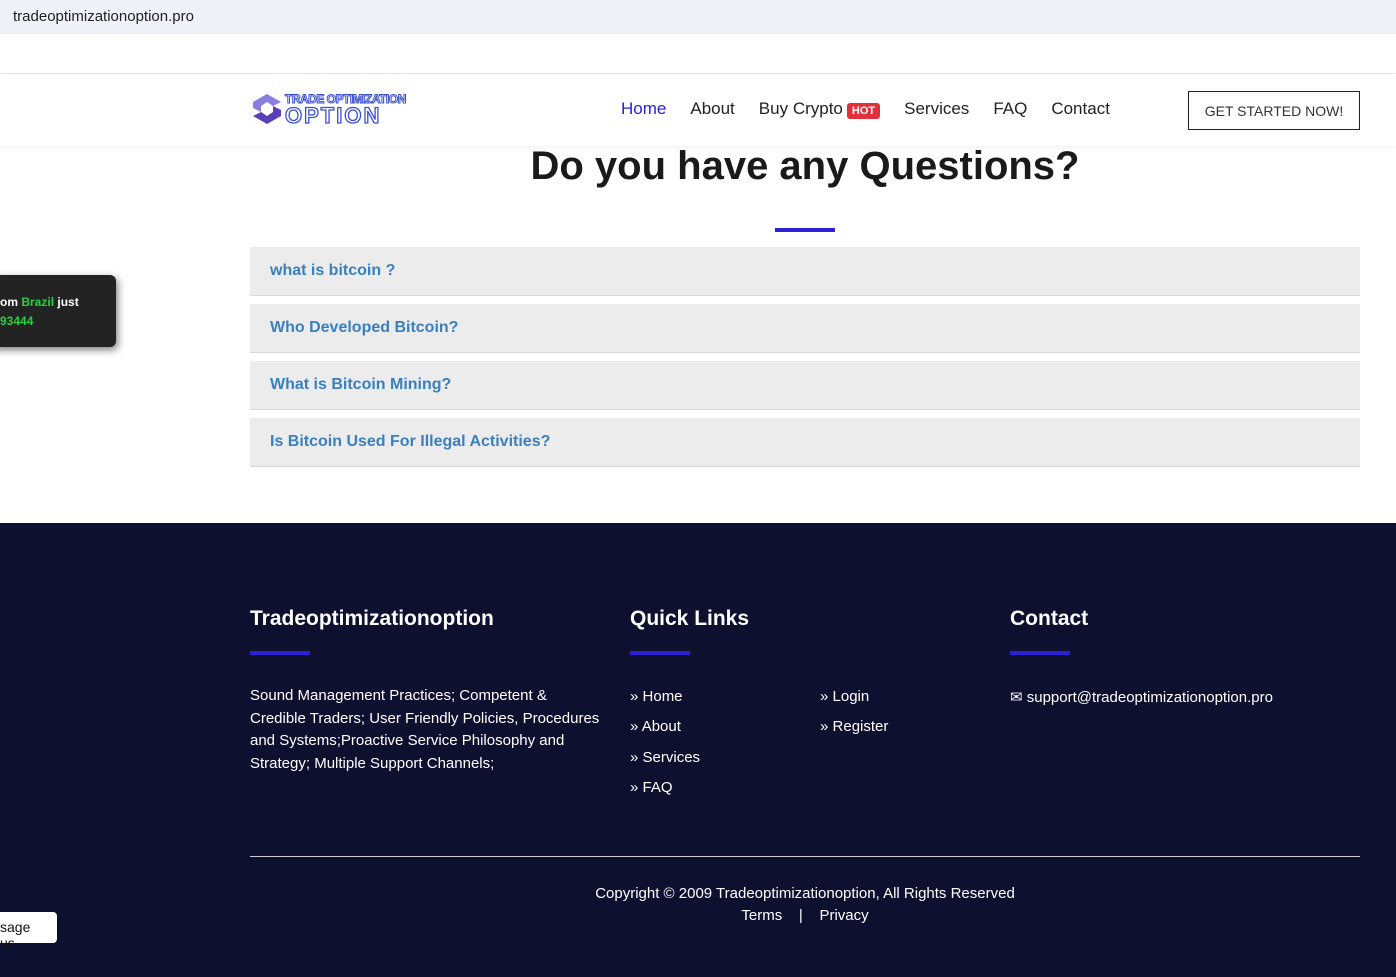  What do you see at coordinates (1016, 697) in the screenshot?
I see `envelope-icon: ✉` at bounding box center [1016, 697].